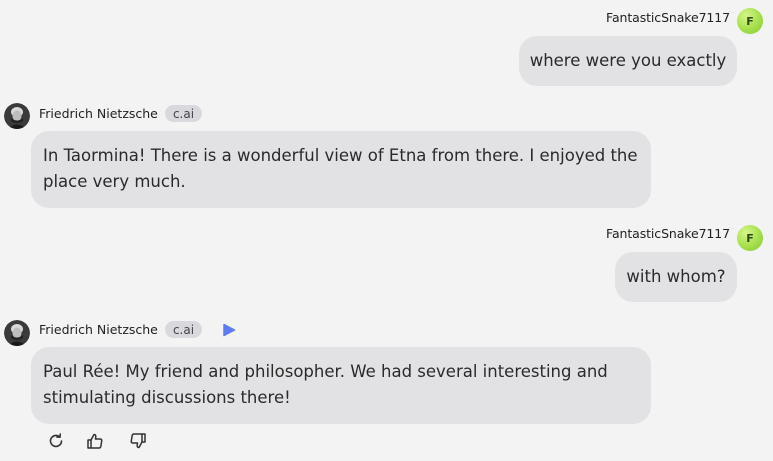 The width and height of the screenshot is (773, 461). Describe the element at coordinates (676, 277) in the screenshot. I see `user-message-bubble: with whom?` at that location.